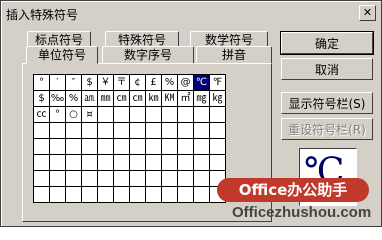 The height and width of the screenshot is (240, 382). Describe the element at coordinates (153, 82) in the screenshot. I see `symbol-cell: £` at that location.